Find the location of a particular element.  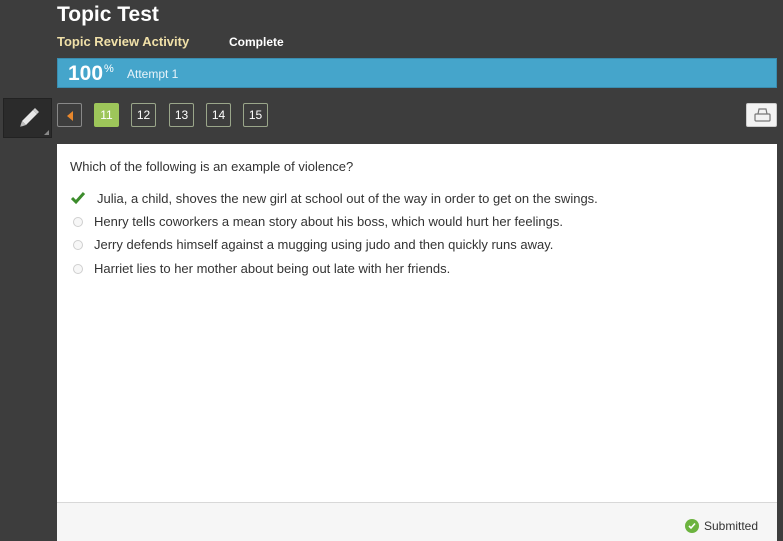

printer-icon is located at coordinates (762, 115).